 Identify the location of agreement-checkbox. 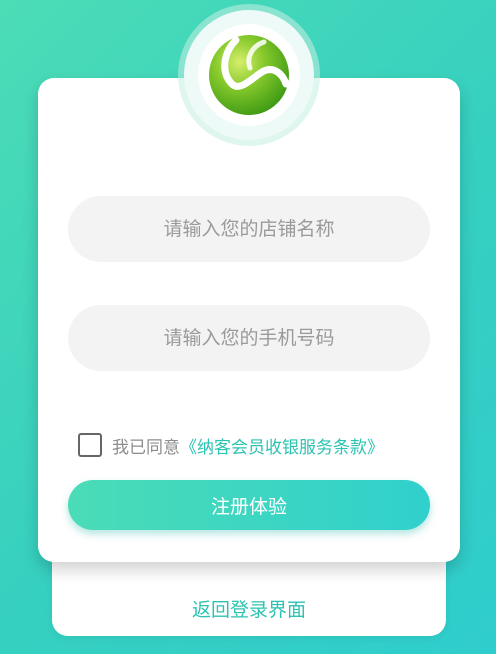
(90, 445).